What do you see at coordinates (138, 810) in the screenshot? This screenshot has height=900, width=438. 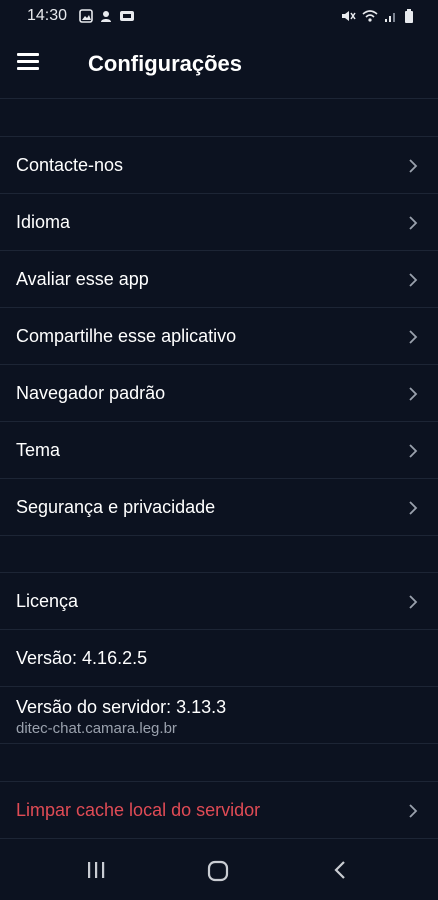 I see `clear-cache-label: Limpar cache local do servidor` at bounding box center [138, 810].